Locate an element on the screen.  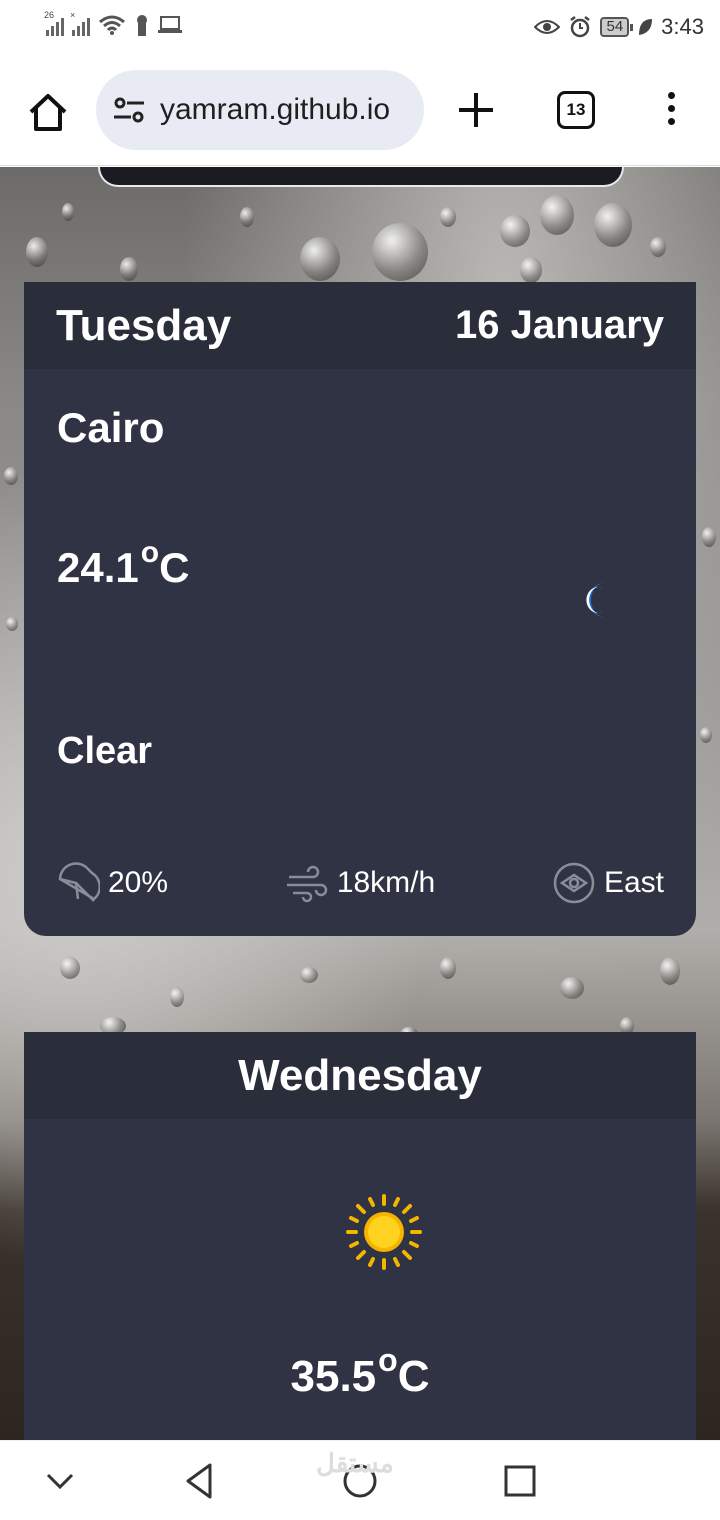
today-date: 16 January is located at coordinates (559, 325).